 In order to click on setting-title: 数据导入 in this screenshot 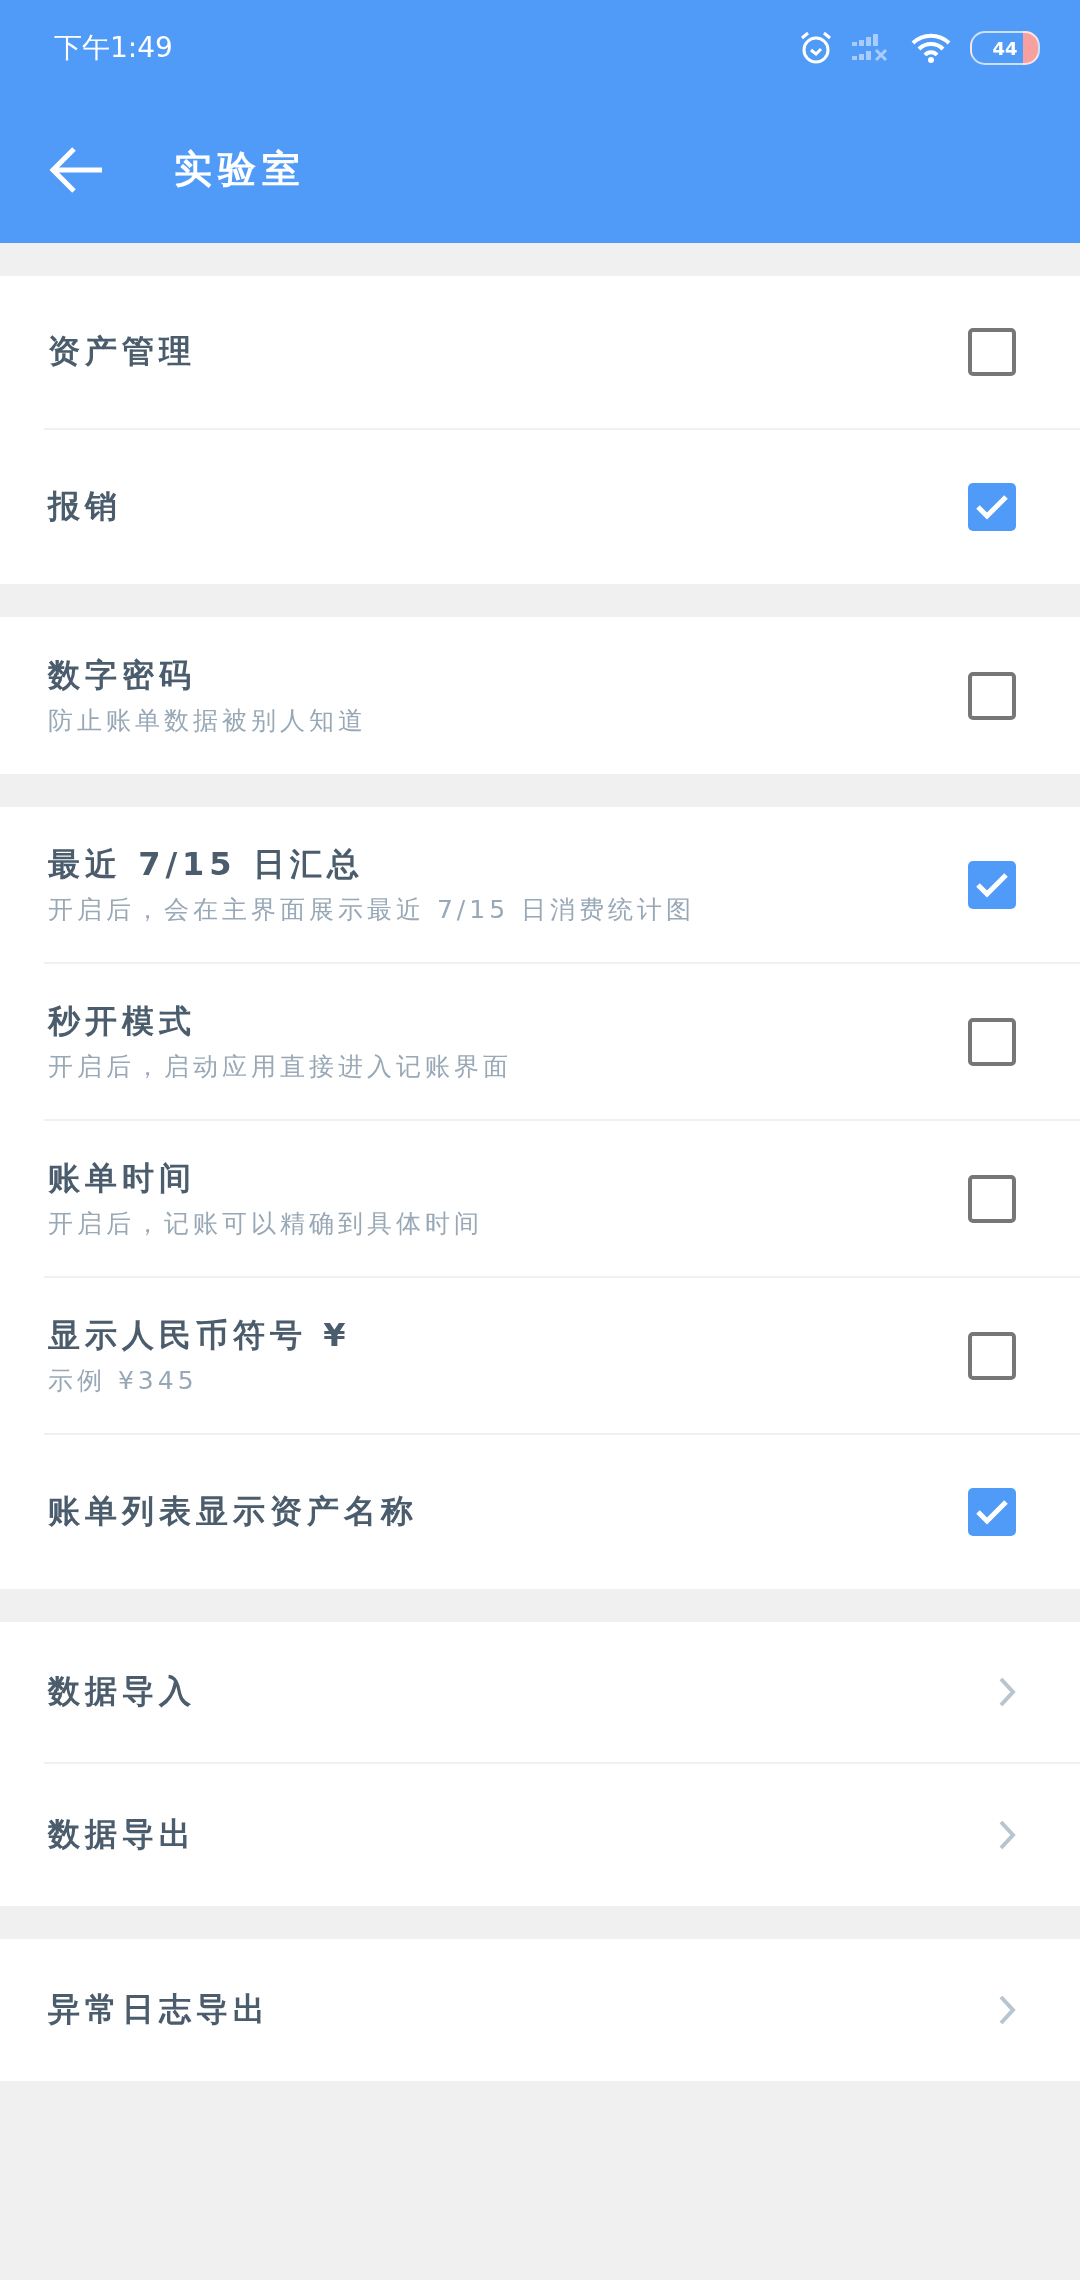, I will do `click(122, 1691)`.